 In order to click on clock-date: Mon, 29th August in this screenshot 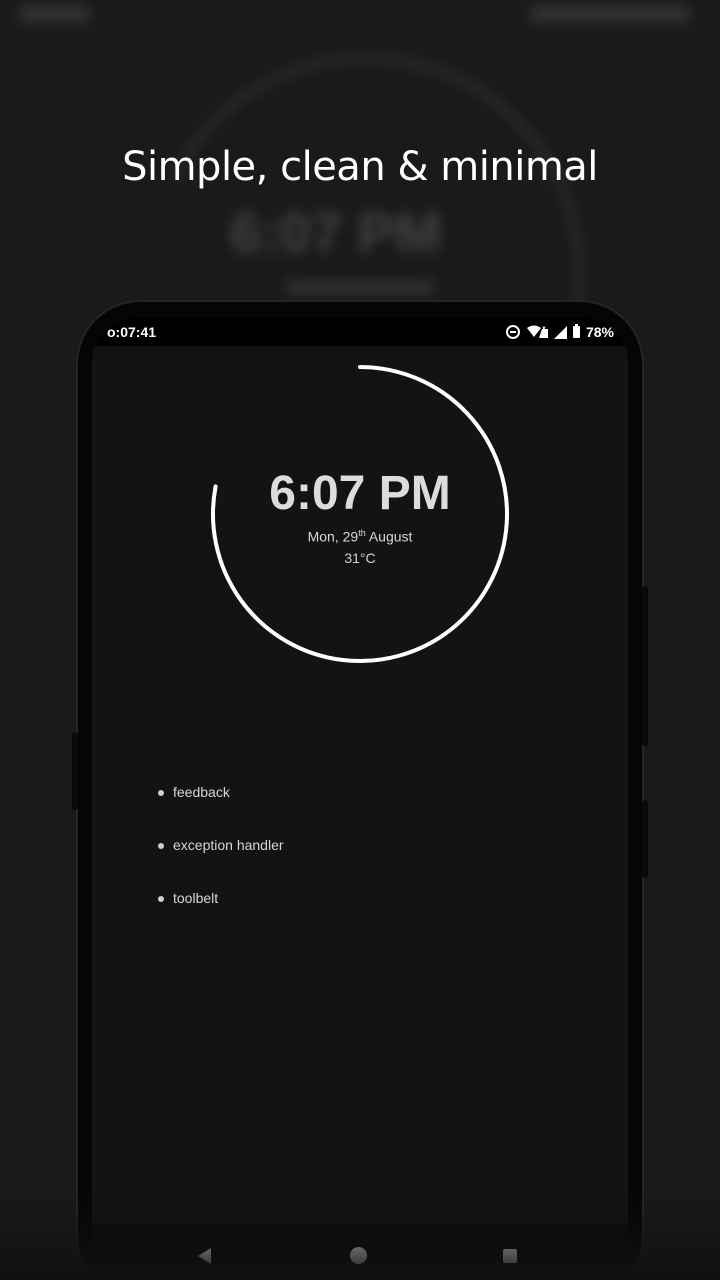, I will do `click(360, 536)`.